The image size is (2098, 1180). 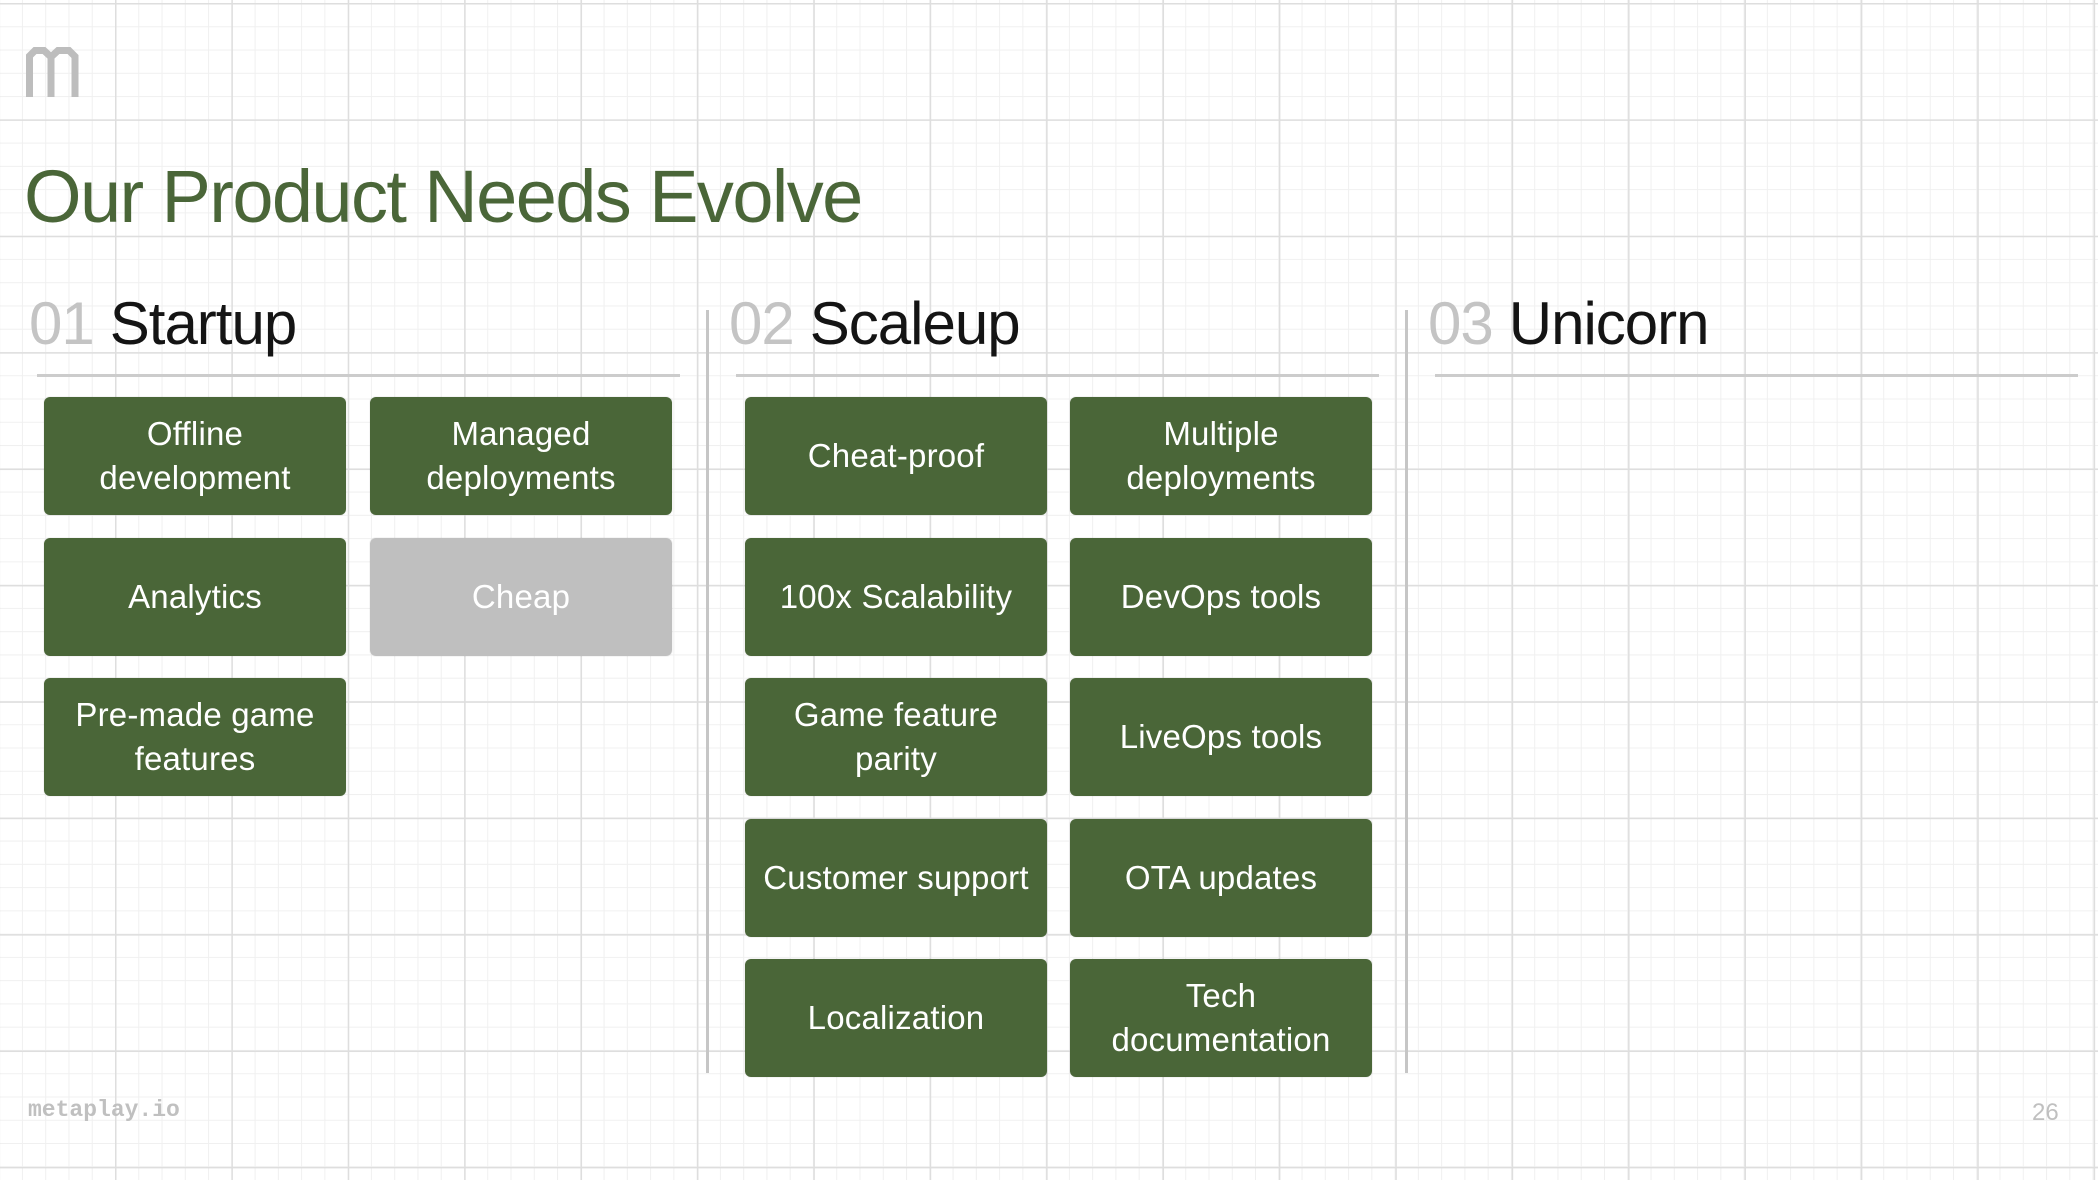 I want to click on feature-card-label: Game feature parity, so click(x=896, y=736).